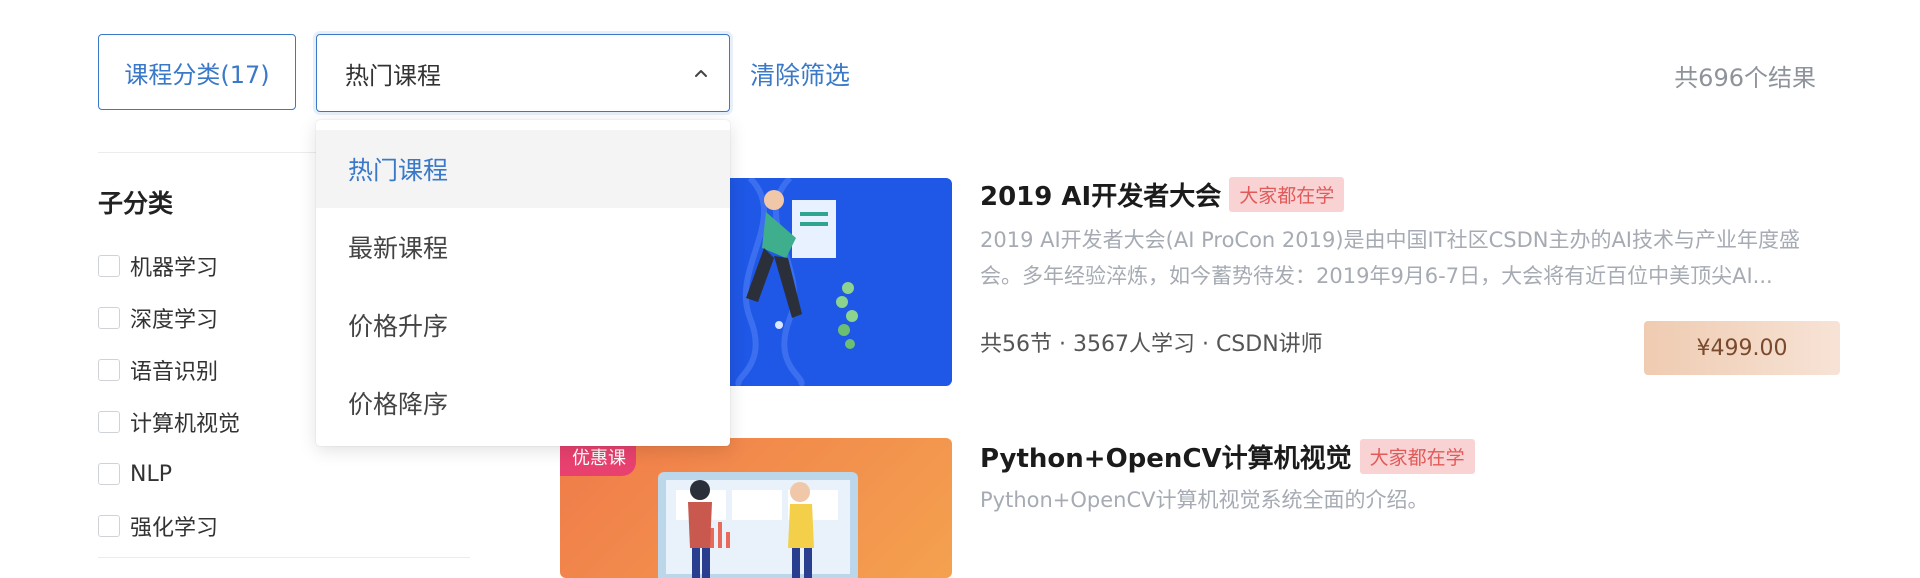 The height and width of the screenshot is (578, 1920). Describe the element at coordinates (1745, 78) in the screenshot. I see `result-count: 共696个结果` at that location.